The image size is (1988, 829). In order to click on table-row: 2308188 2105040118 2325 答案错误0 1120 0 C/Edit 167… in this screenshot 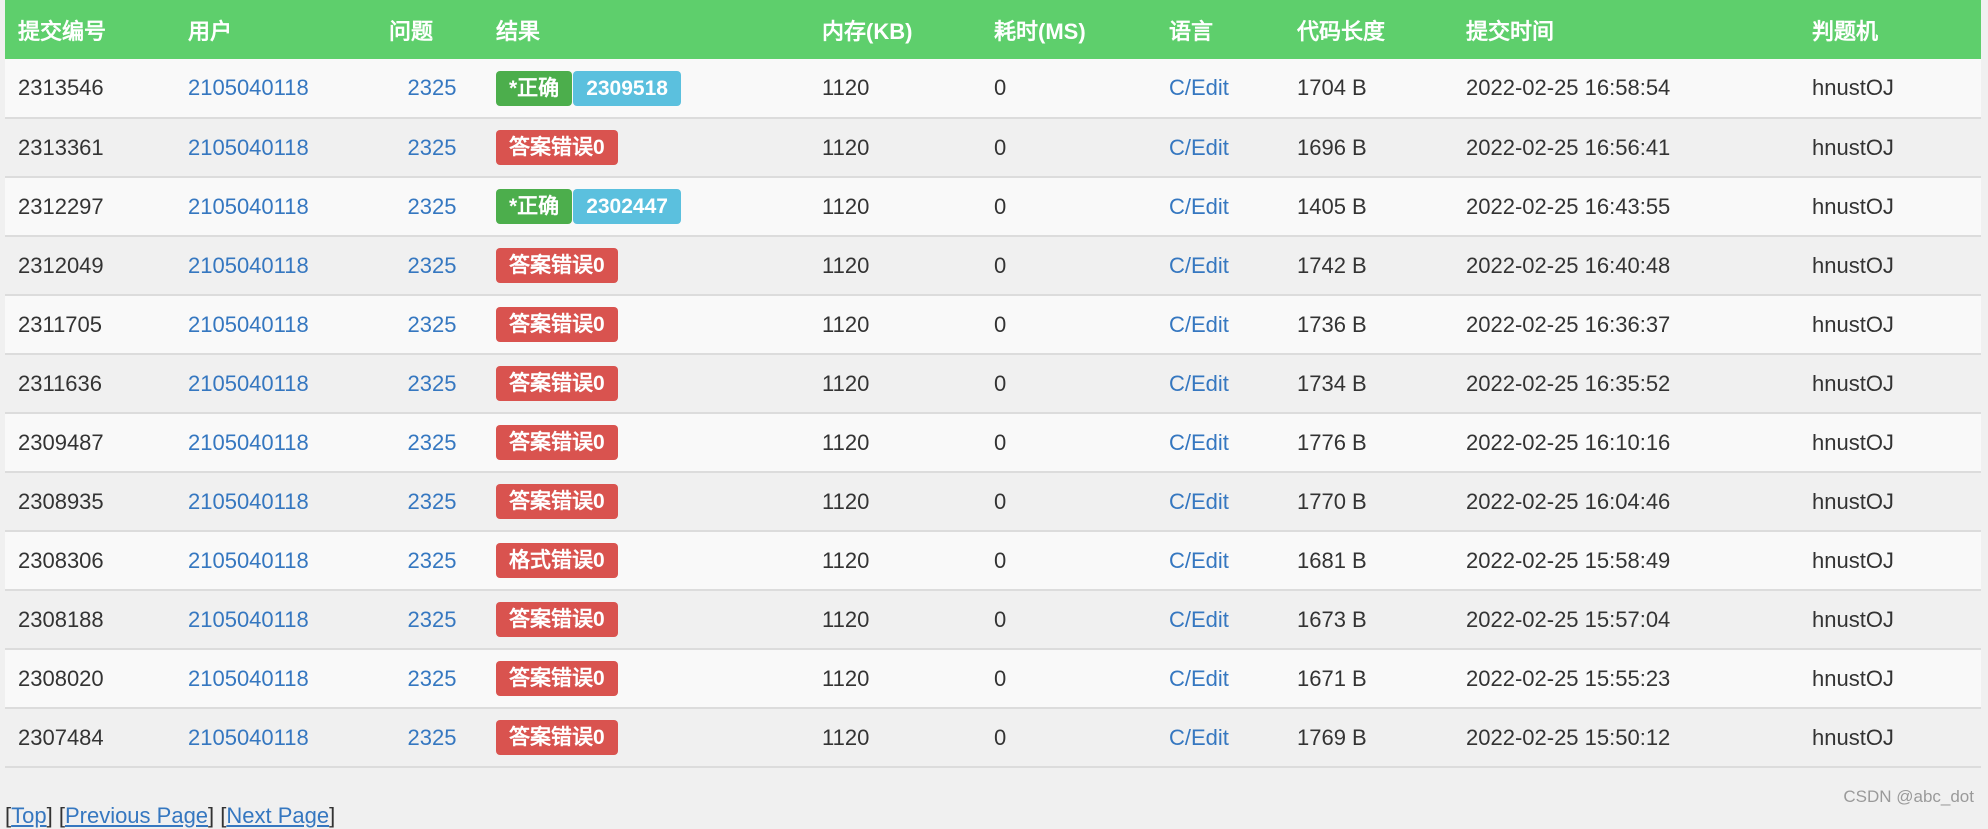, I will do `click(993, 619)`.